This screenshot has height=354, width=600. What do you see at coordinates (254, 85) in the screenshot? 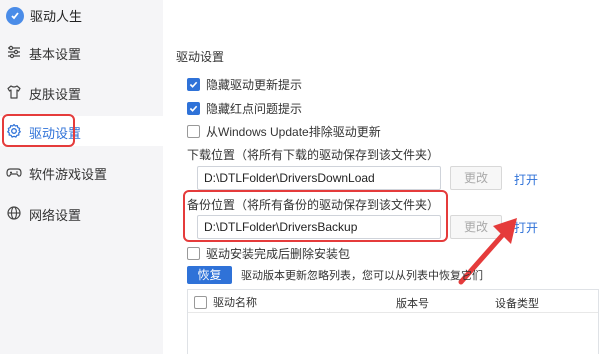
I see `option-label: 隐藏驱动更新提示` at bounding box center [254, 85].